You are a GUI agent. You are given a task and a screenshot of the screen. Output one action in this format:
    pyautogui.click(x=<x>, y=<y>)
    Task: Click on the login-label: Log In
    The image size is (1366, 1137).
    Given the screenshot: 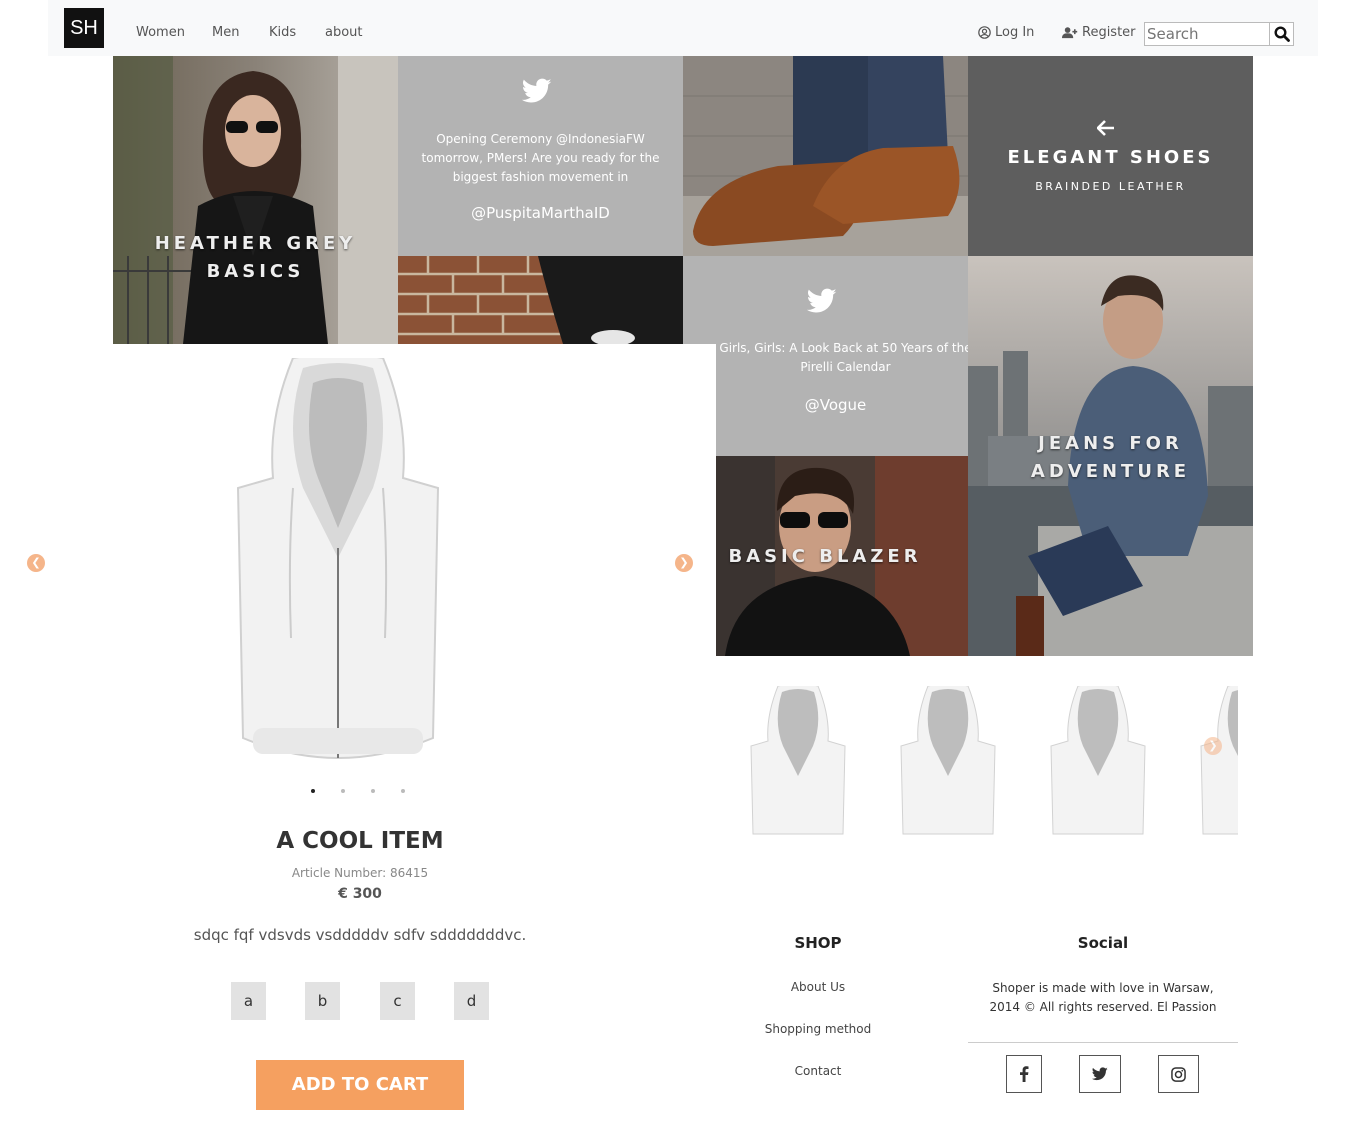 What is the action you would take?
    pyautogui.click(x=1015, y=32)
    